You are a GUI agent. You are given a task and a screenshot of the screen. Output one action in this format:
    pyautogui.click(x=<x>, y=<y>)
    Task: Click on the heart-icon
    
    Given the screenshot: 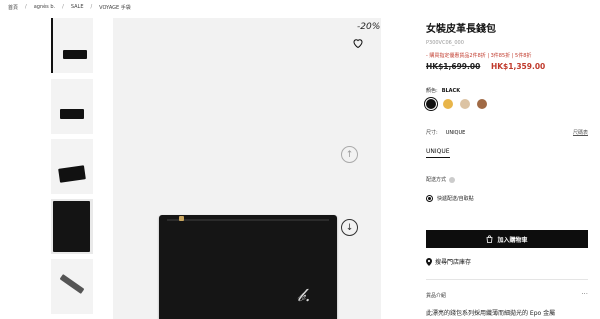 What is the action you would take?
    pyautogui.click(x=358, y=43)
    